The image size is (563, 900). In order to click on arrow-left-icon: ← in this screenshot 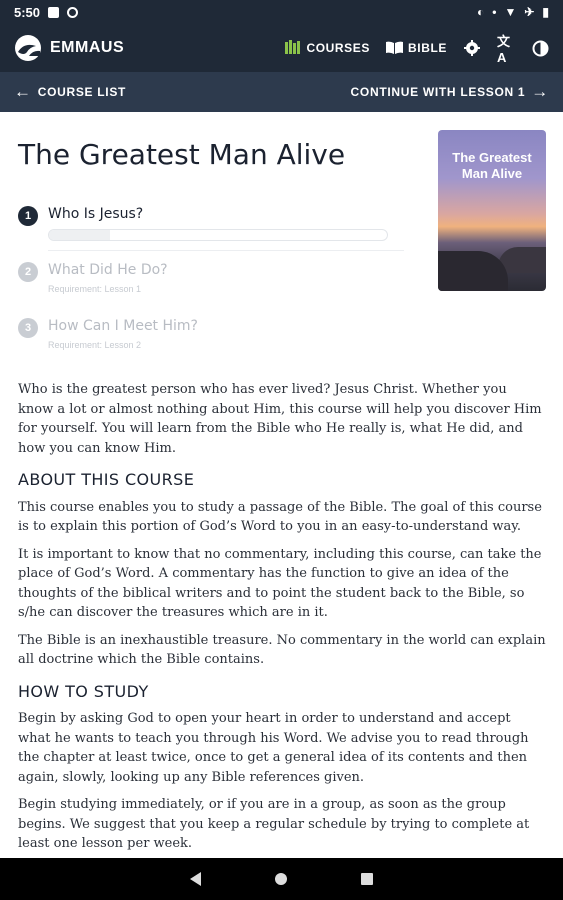, I will do `click(23, 91)`.